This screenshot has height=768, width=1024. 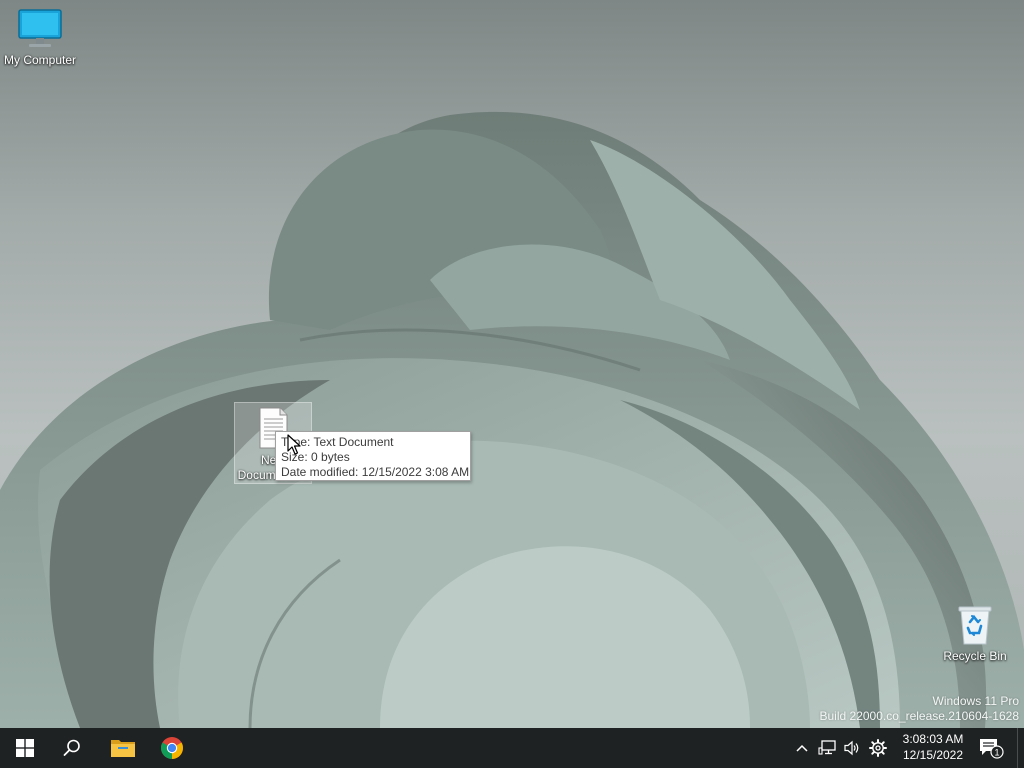 What do you see at coordinates (975, 625) in the screenshot?
I see `recycle-bin-icon` at bounding box center [975, 625].